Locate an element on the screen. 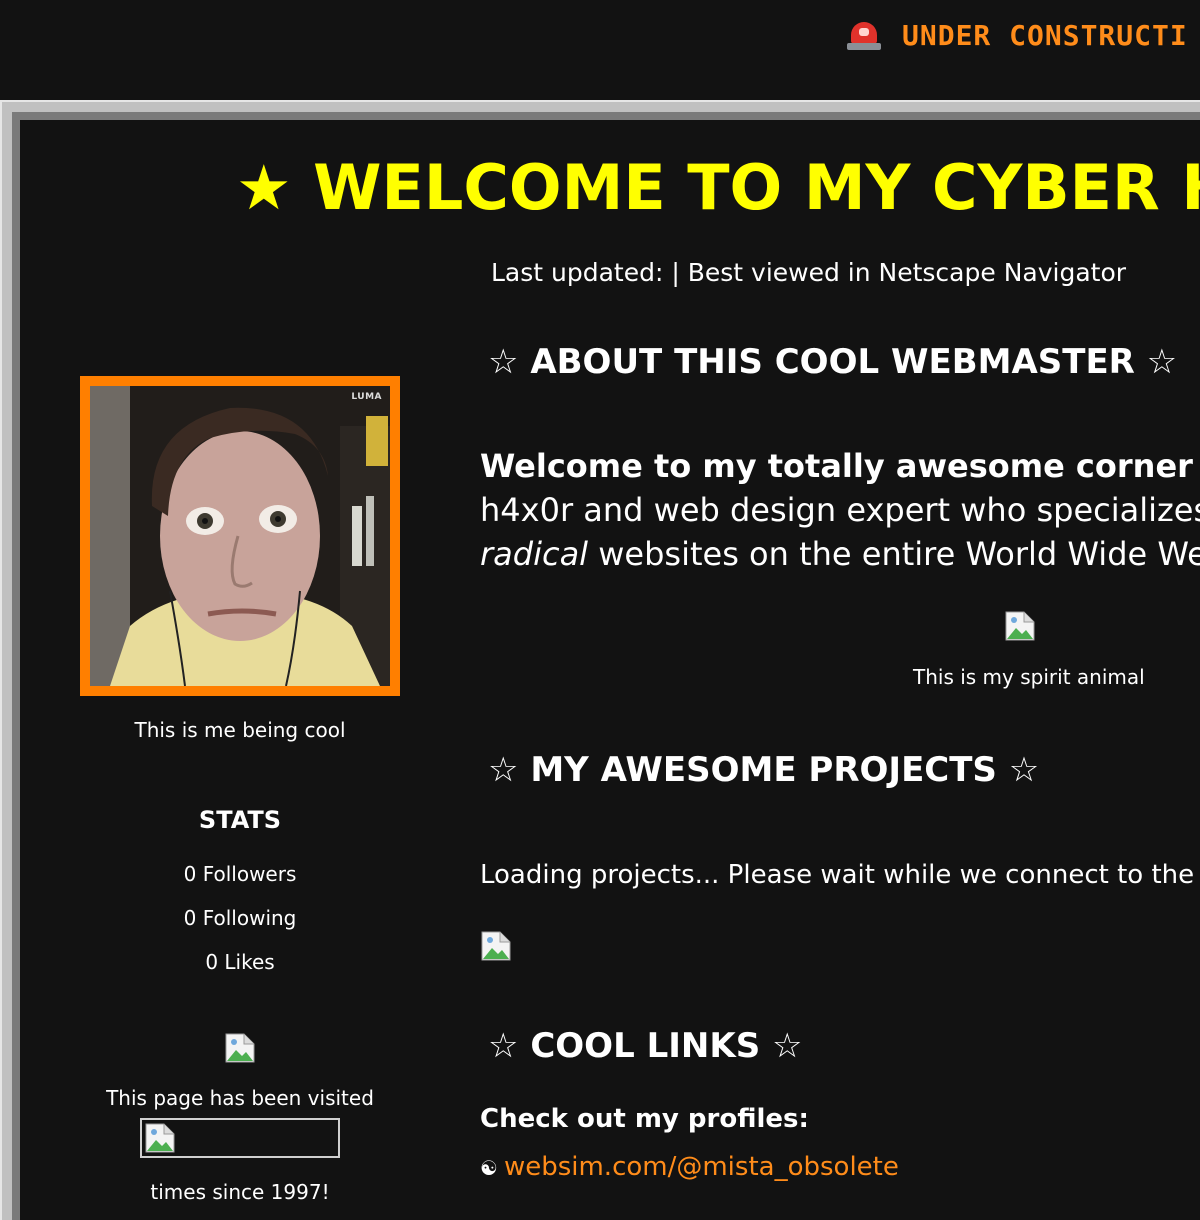 The image size is (1200, 1220). under-construction-marquee: UNDER CONSTRUCTI is located at coordinates (1017, 35).